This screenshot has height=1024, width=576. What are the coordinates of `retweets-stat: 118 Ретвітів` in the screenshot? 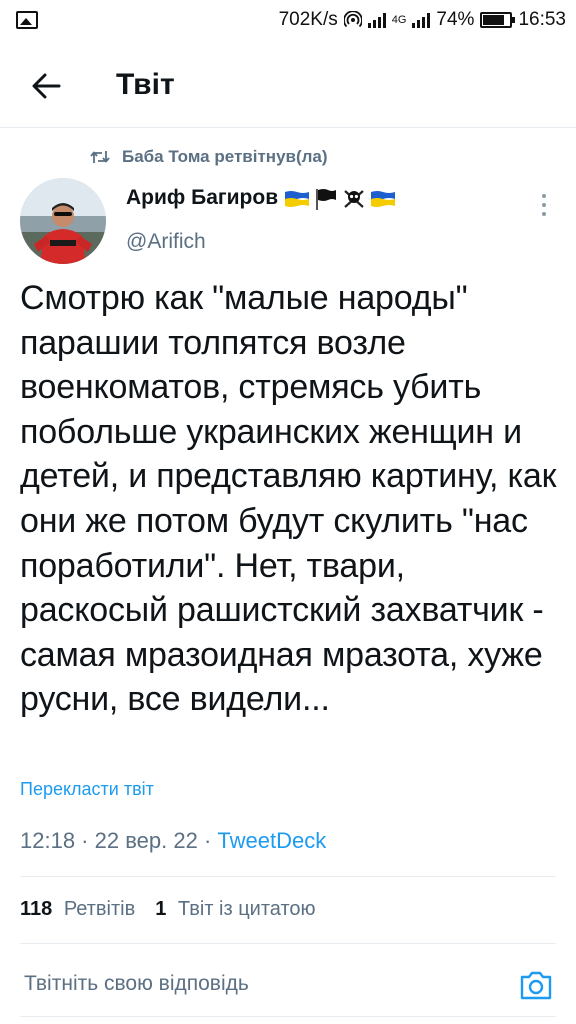 It's located at (77, 909).